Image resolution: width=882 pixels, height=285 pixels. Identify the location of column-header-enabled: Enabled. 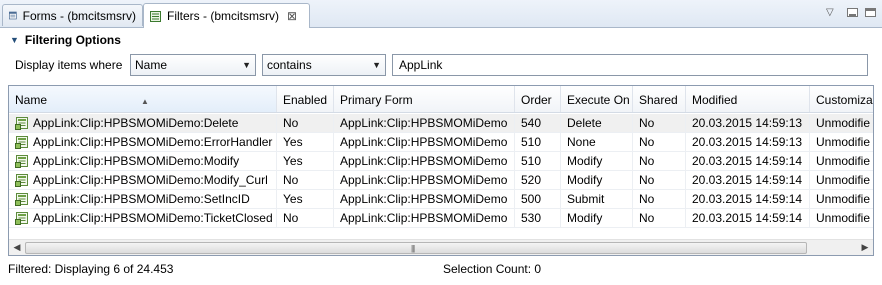
(305, 99).